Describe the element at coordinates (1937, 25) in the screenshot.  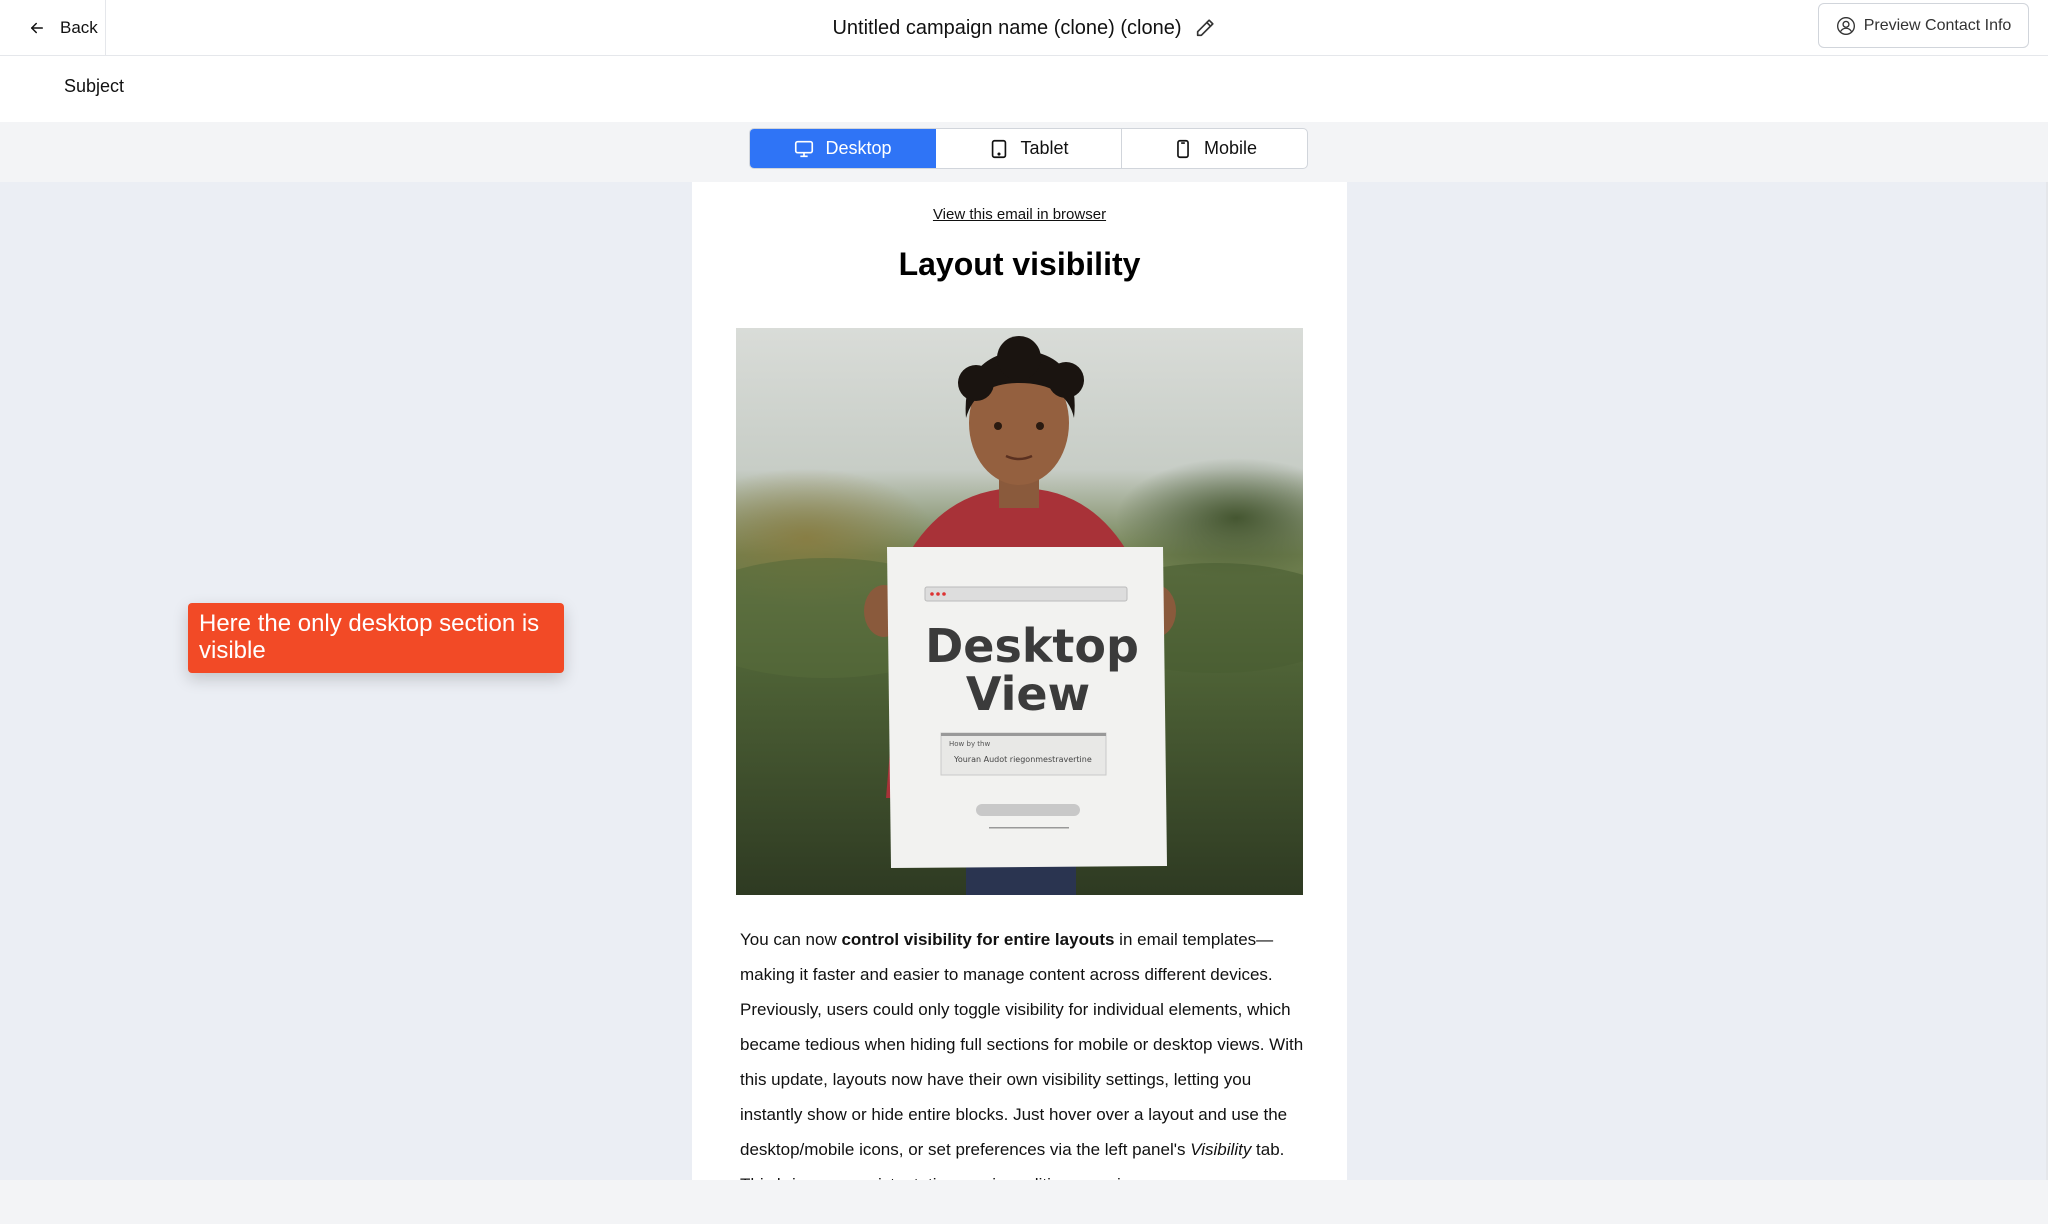
I see `preview-contact-info-label: Preview Contact Info` at that location.